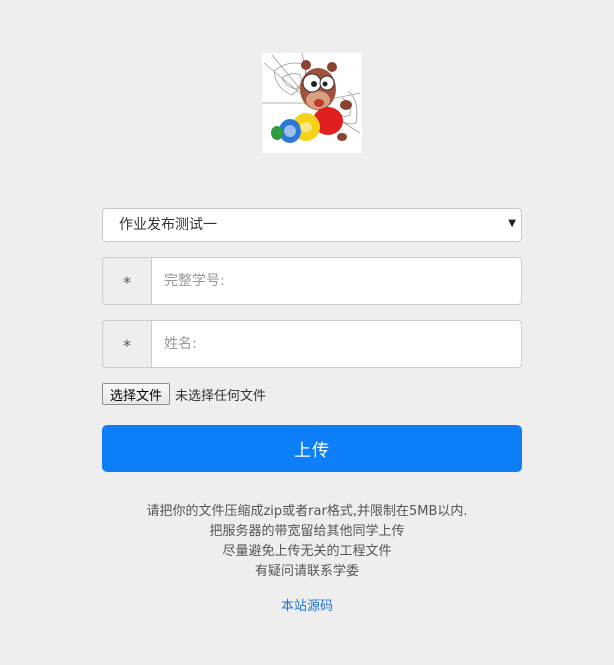  I want to click on assignment-select-wrapper: 作业发布测试一 ▼, so click(312, 225).